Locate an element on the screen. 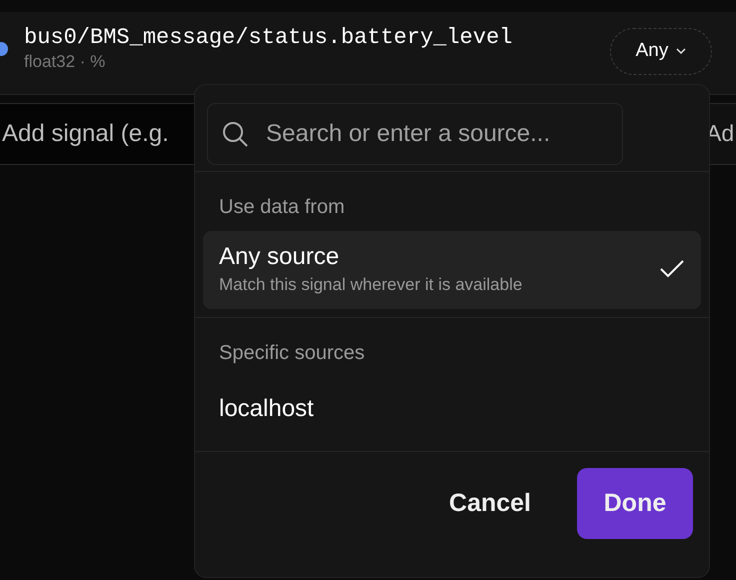 The height and width of the screenshot is (580, 736). section-heading: Use data from is located at coordinates (282, 207).